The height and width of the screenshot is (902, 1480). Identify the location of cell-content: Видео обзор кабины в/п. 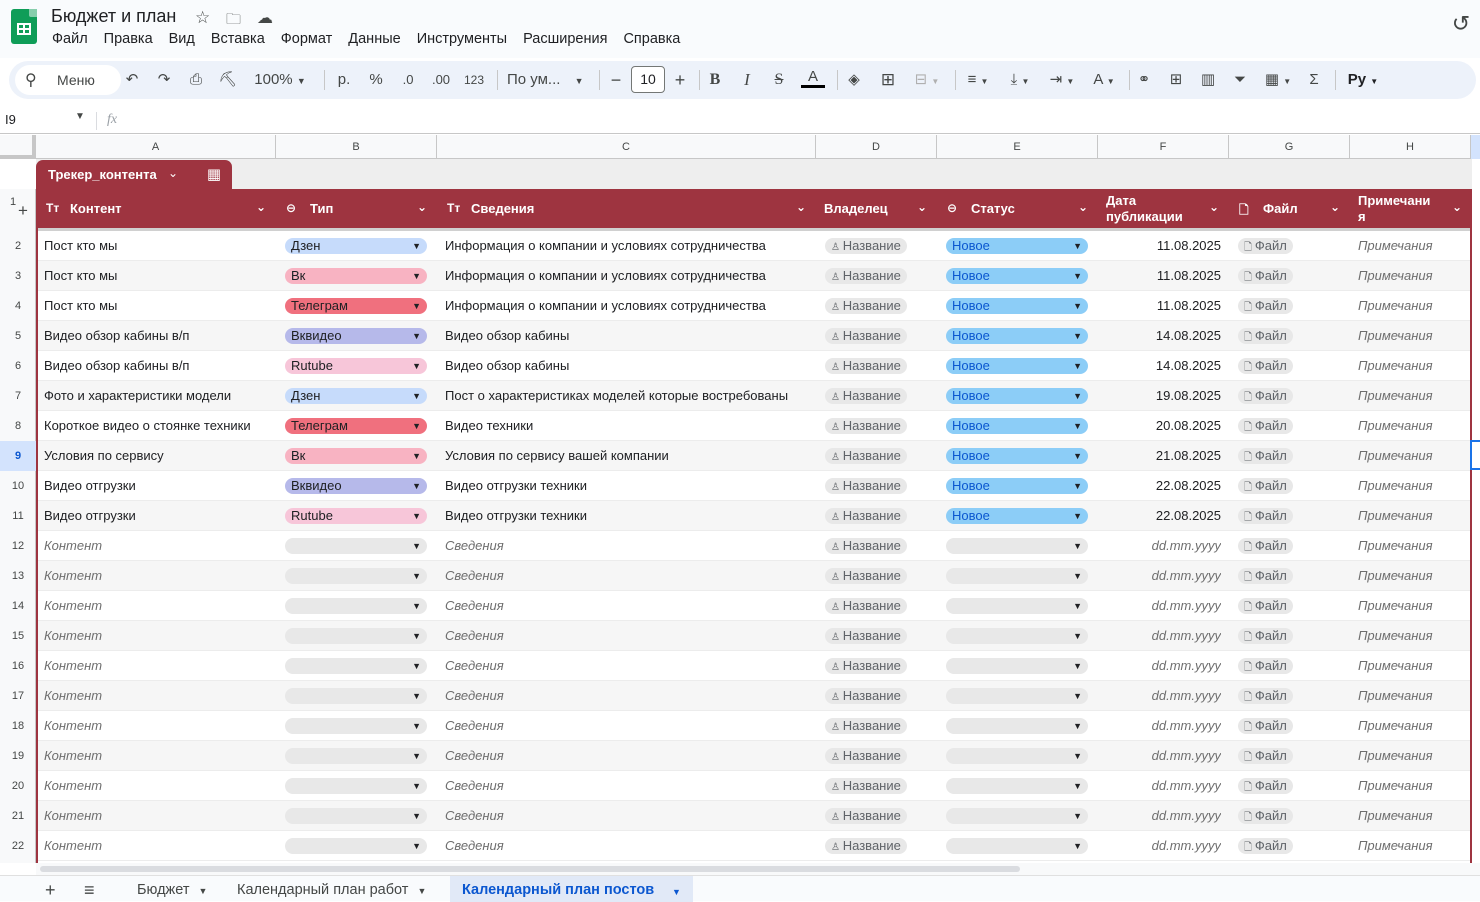
(159, 366).